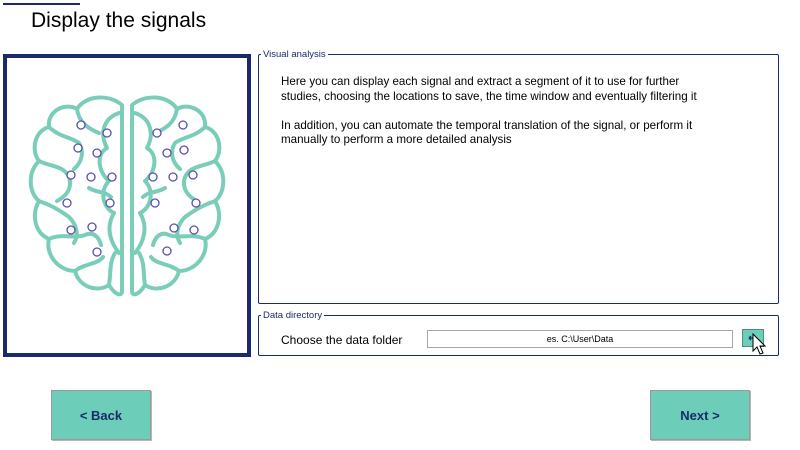 Image resolution: width=800 pixels, height=450 pixels. What do you see at coordinates (127, 196) in the screenshot?
I see `brain-electrodes-icon` at bounding box center [127, 196].